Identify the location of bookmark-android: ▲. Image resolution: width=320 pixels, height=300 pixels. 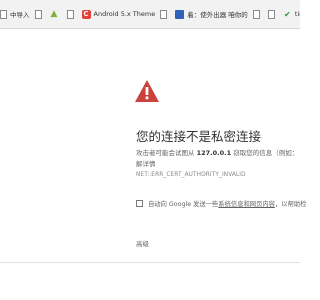
(56, 14).